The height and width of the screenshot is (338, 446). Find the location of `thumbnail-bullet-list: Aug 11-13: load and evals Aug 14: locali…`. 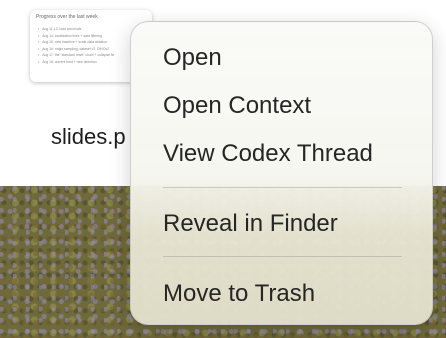

thumbnail-bullet-list: Aug 11-13: load and evals Aug 14: locali… is located at coordinates (76, 45).